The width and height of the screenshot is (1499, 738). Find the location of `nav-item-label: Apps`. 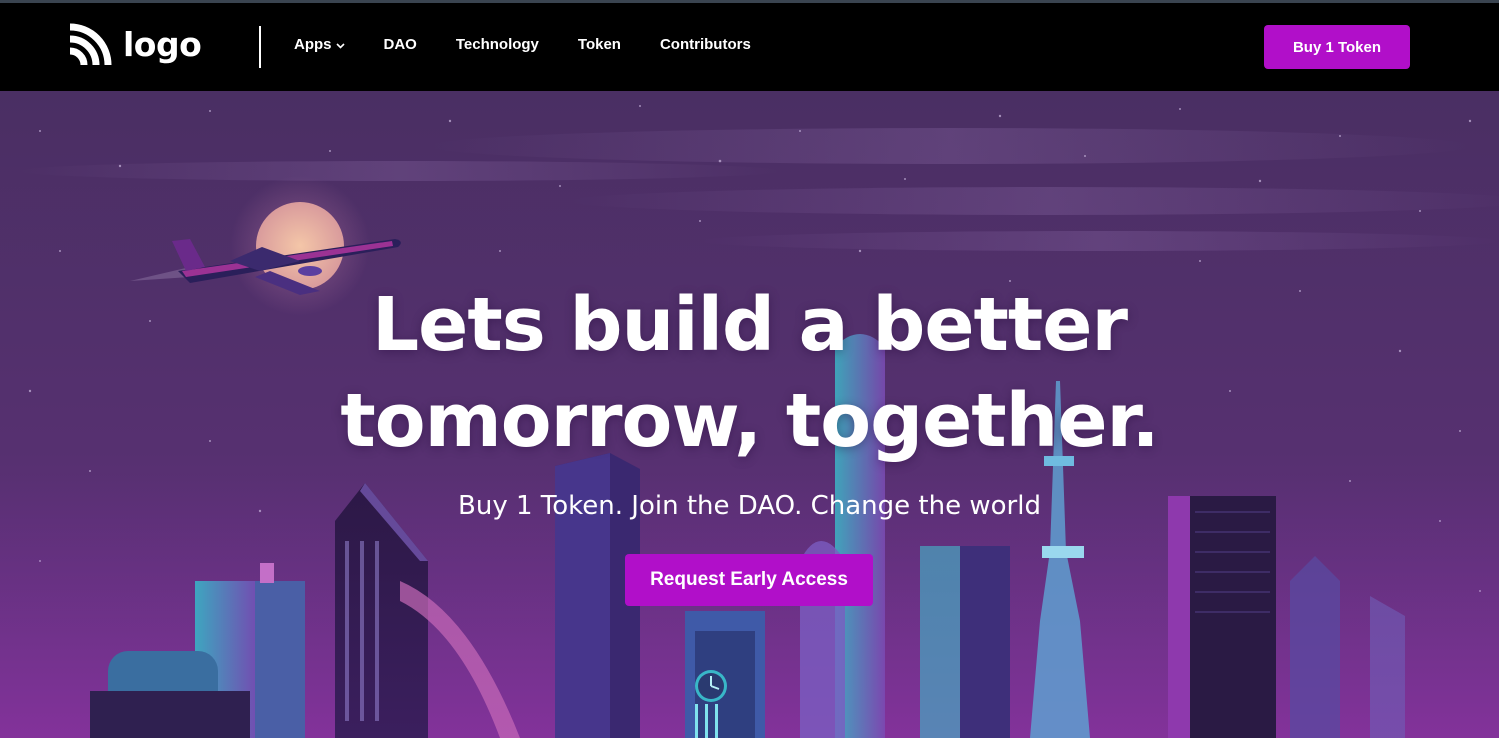

nav-item-label: Apps is located at coordinates (313, 44).